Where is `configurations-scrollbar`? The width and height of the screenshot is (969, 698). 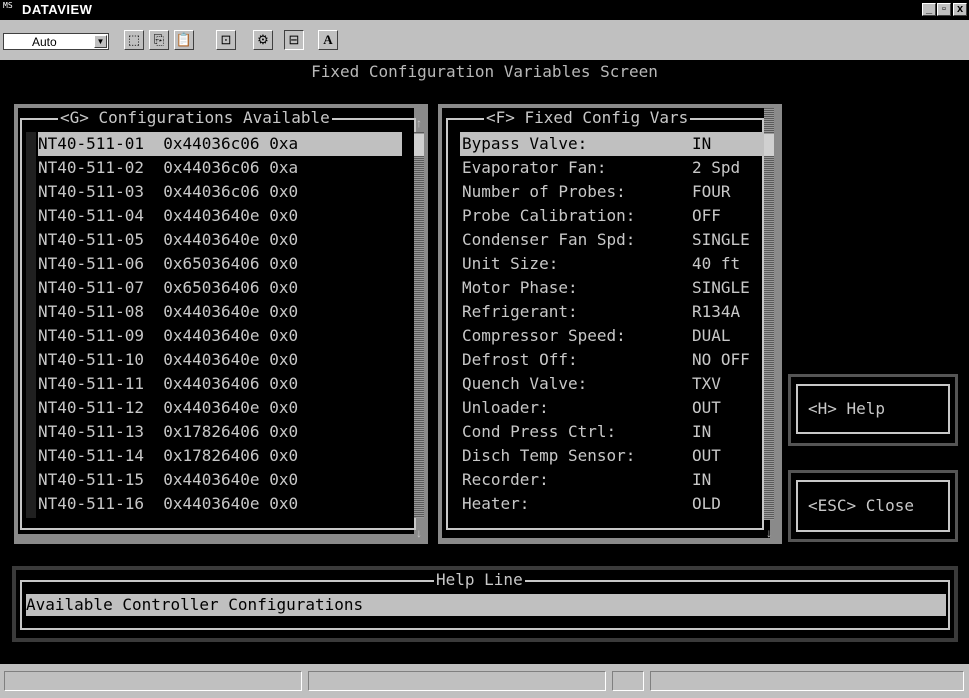 configurations-scrollbar is located at coordinates (419, 325).